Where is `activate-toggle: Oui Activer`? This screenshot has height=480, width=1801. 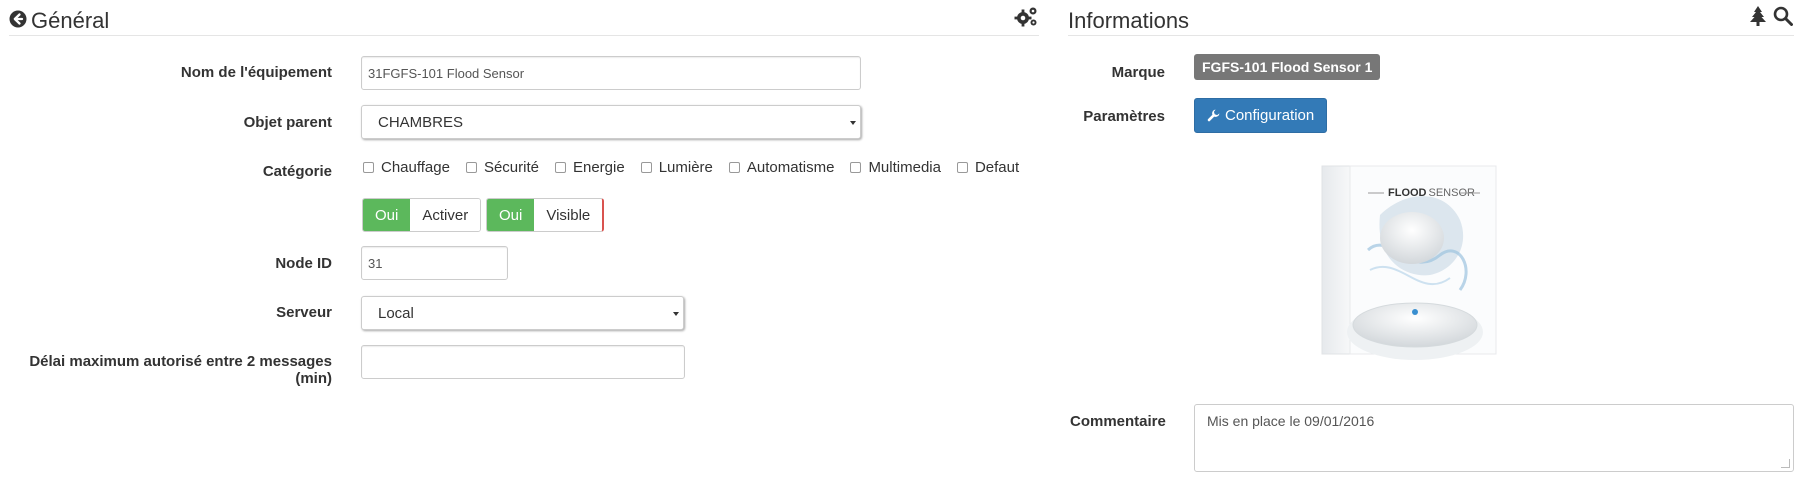
activate-toggle: Oui Activer is located at coordinates (422, 215).